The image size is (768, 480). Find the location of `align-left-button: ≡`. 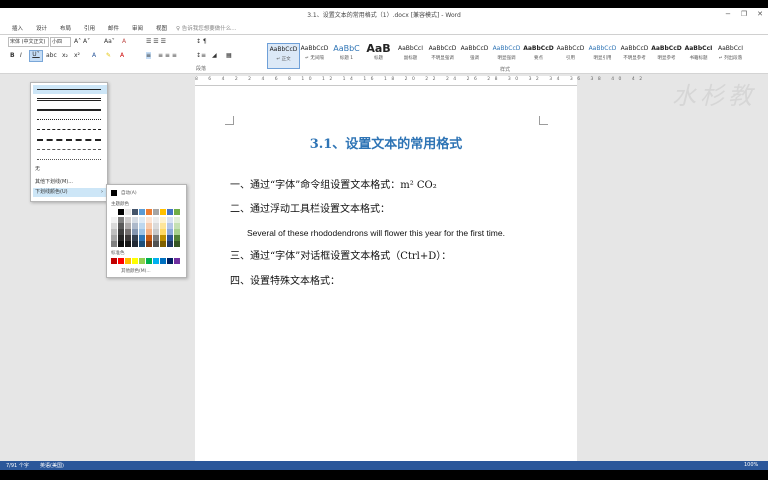

align-left-button: ≡ is located at coordinates (149, 55).